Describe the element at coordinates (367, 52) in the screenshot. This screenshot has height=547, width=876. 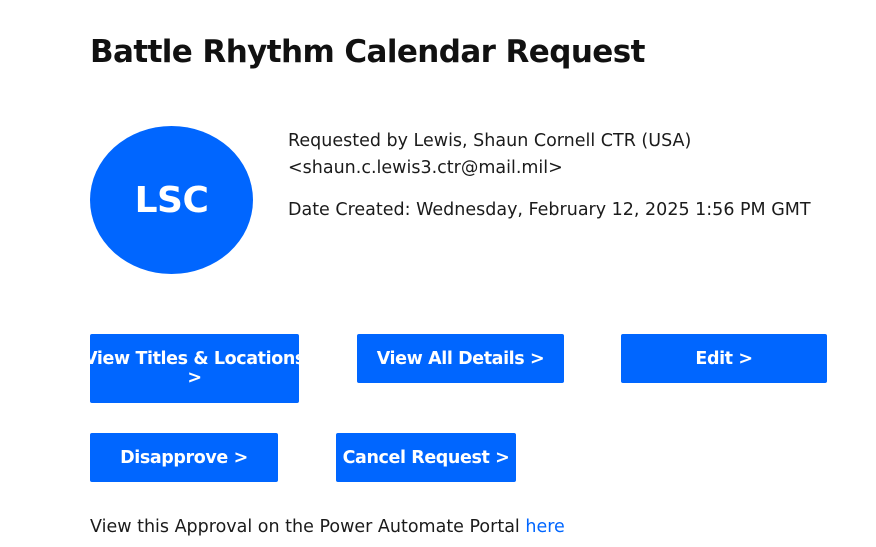
I see `page-title: Battle Rhythm Calendar Request` at that location.